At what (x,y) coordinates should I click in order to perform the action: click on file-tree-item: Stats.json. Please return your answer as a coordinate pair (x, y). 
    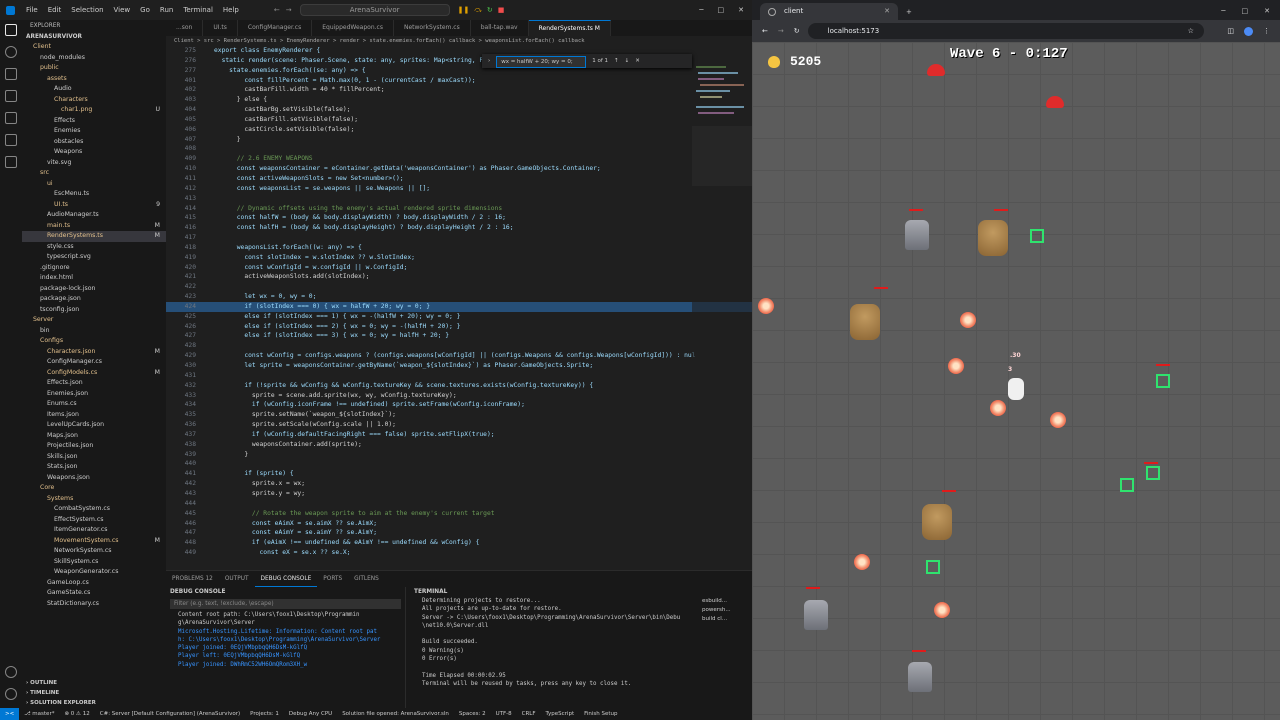
    Looking at the image, I should click on (94, 467).